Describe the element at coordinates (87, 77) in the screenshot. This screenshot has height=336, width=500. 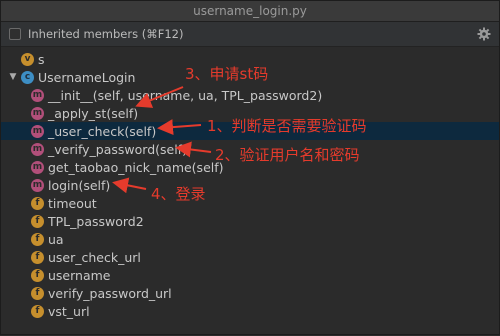
I see `tree-item-label: UsernameLogin` at that location.